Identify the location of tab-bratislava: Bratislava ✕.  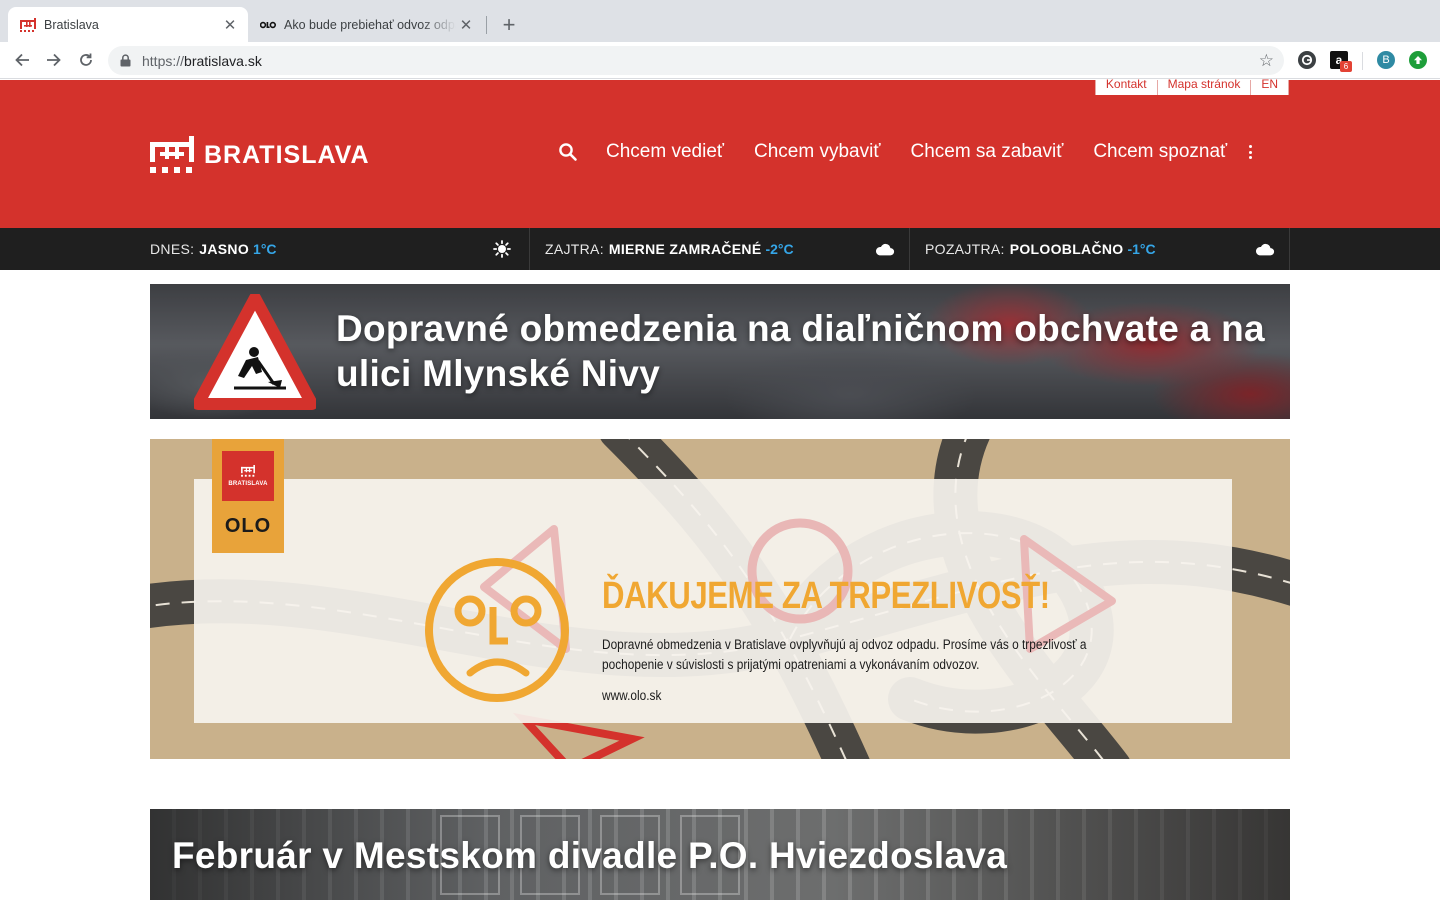
(128, 24).